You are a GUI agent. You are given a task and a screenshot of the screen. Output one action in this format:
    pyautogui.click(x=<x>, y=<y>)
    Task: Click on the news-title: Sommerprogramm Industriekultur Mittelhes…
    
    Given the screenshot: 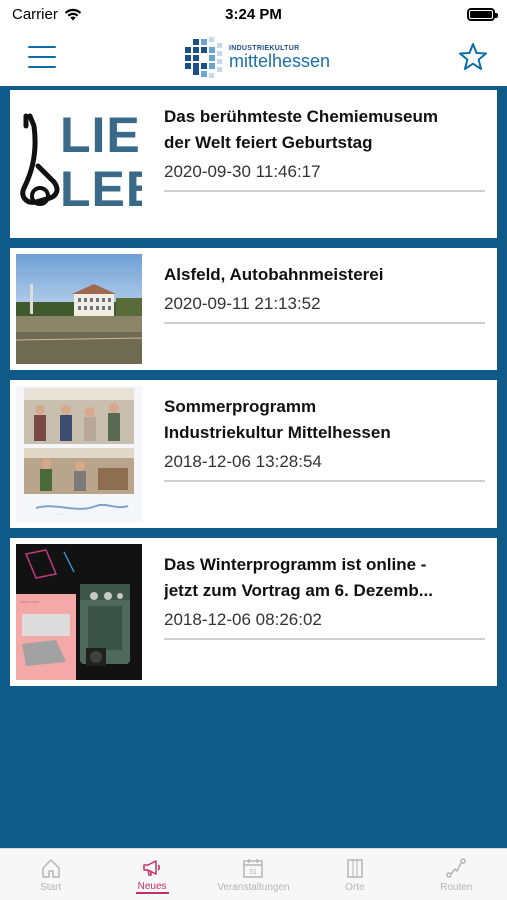 What is the action you would take?
    pyautogui.click(x=277, y=419)
    